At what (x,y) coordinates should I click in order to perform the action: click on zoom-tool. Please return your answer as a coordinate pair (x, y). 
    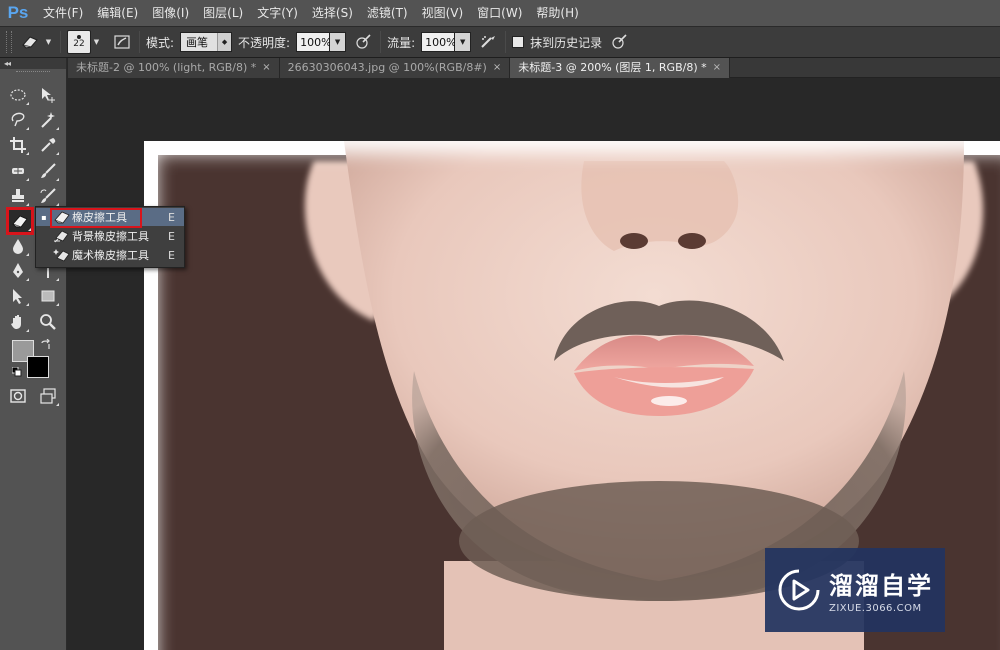
    Looking at the image, I should click on (48, 322).